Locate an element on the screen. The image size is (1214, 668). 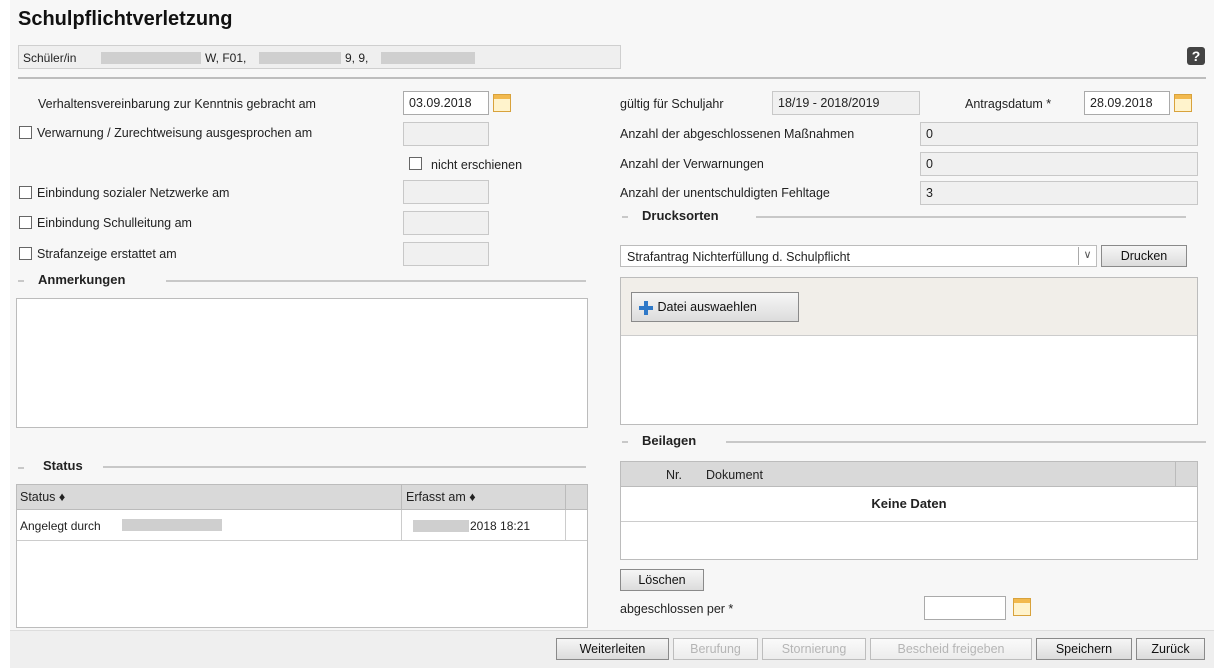
status-cell: Angelegt durch is located at coordinates (60, 526).